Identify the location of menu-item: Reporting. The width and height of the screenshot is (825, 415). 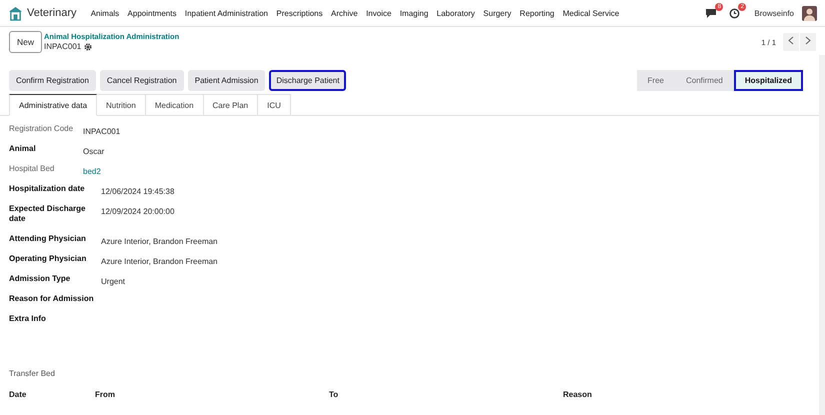
(537, 13).